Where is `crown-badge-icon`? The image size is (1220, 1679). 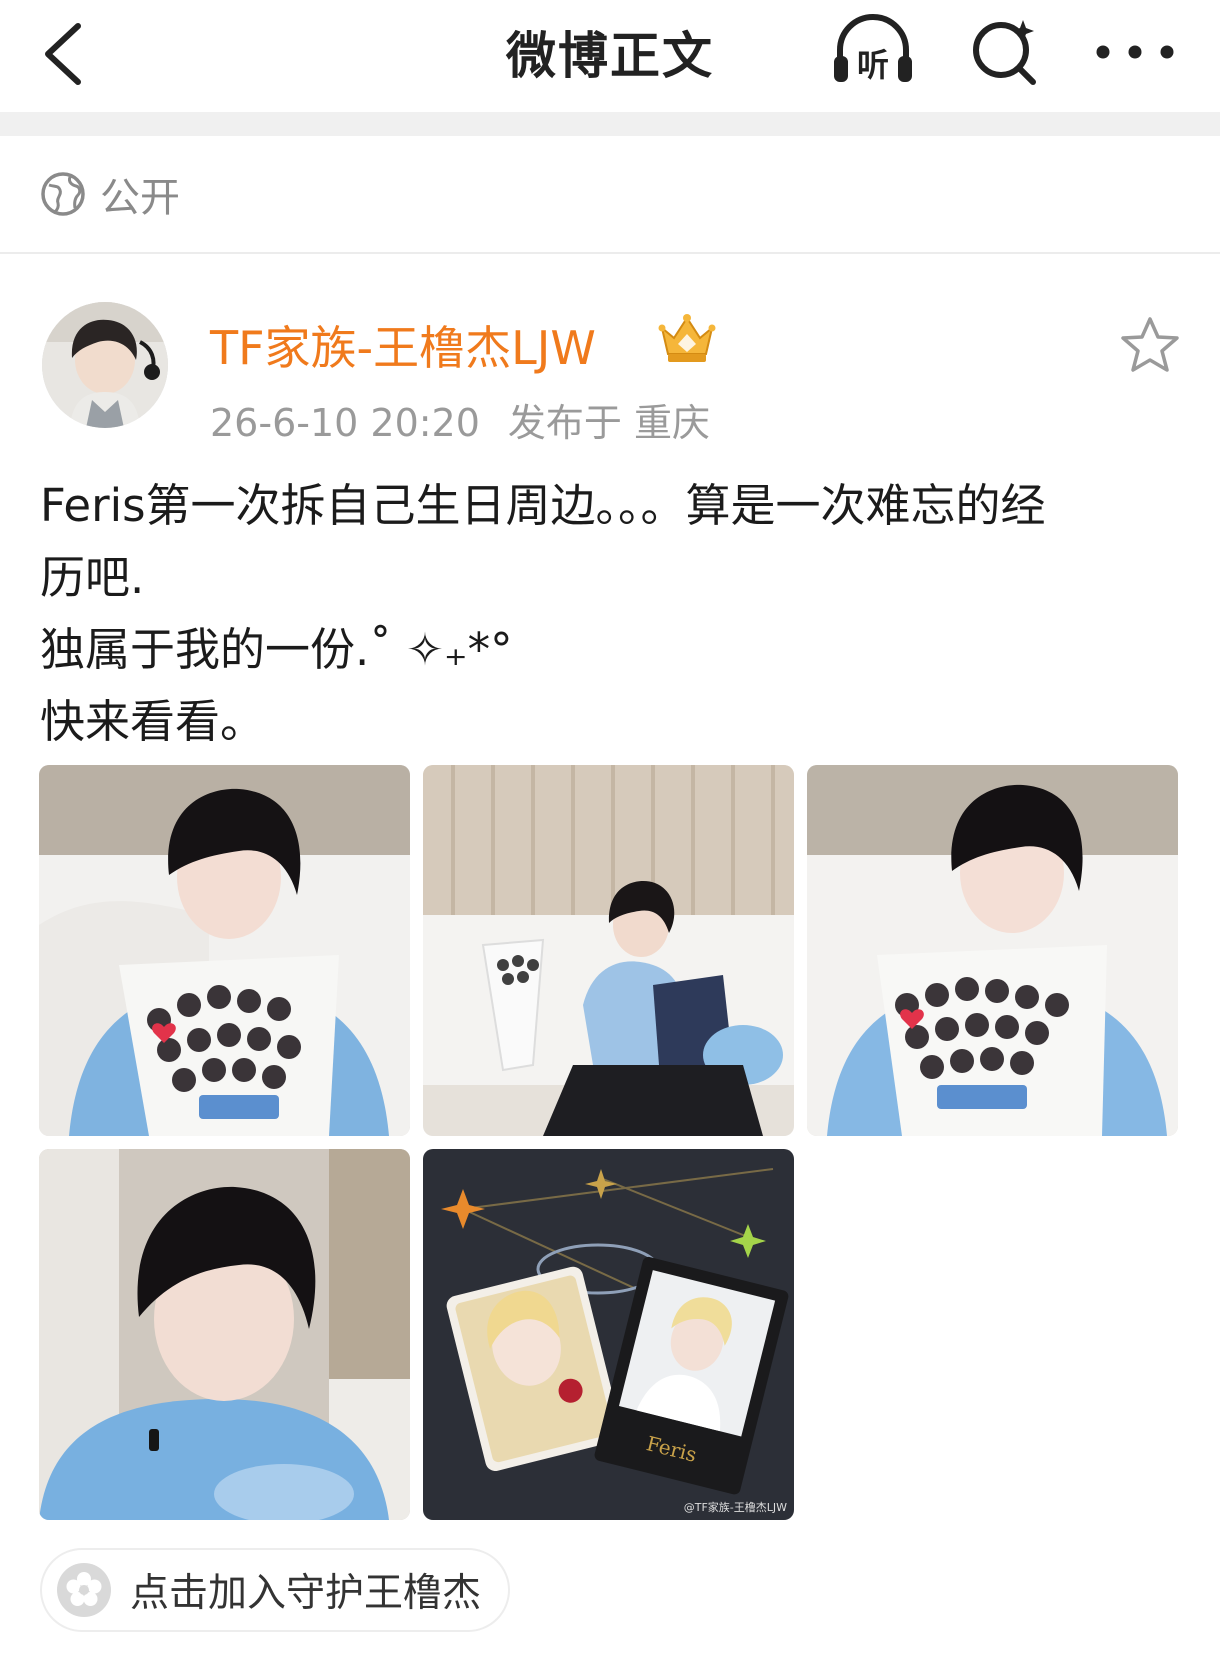 crown-badge-icon is located at coordinates (687, 338).